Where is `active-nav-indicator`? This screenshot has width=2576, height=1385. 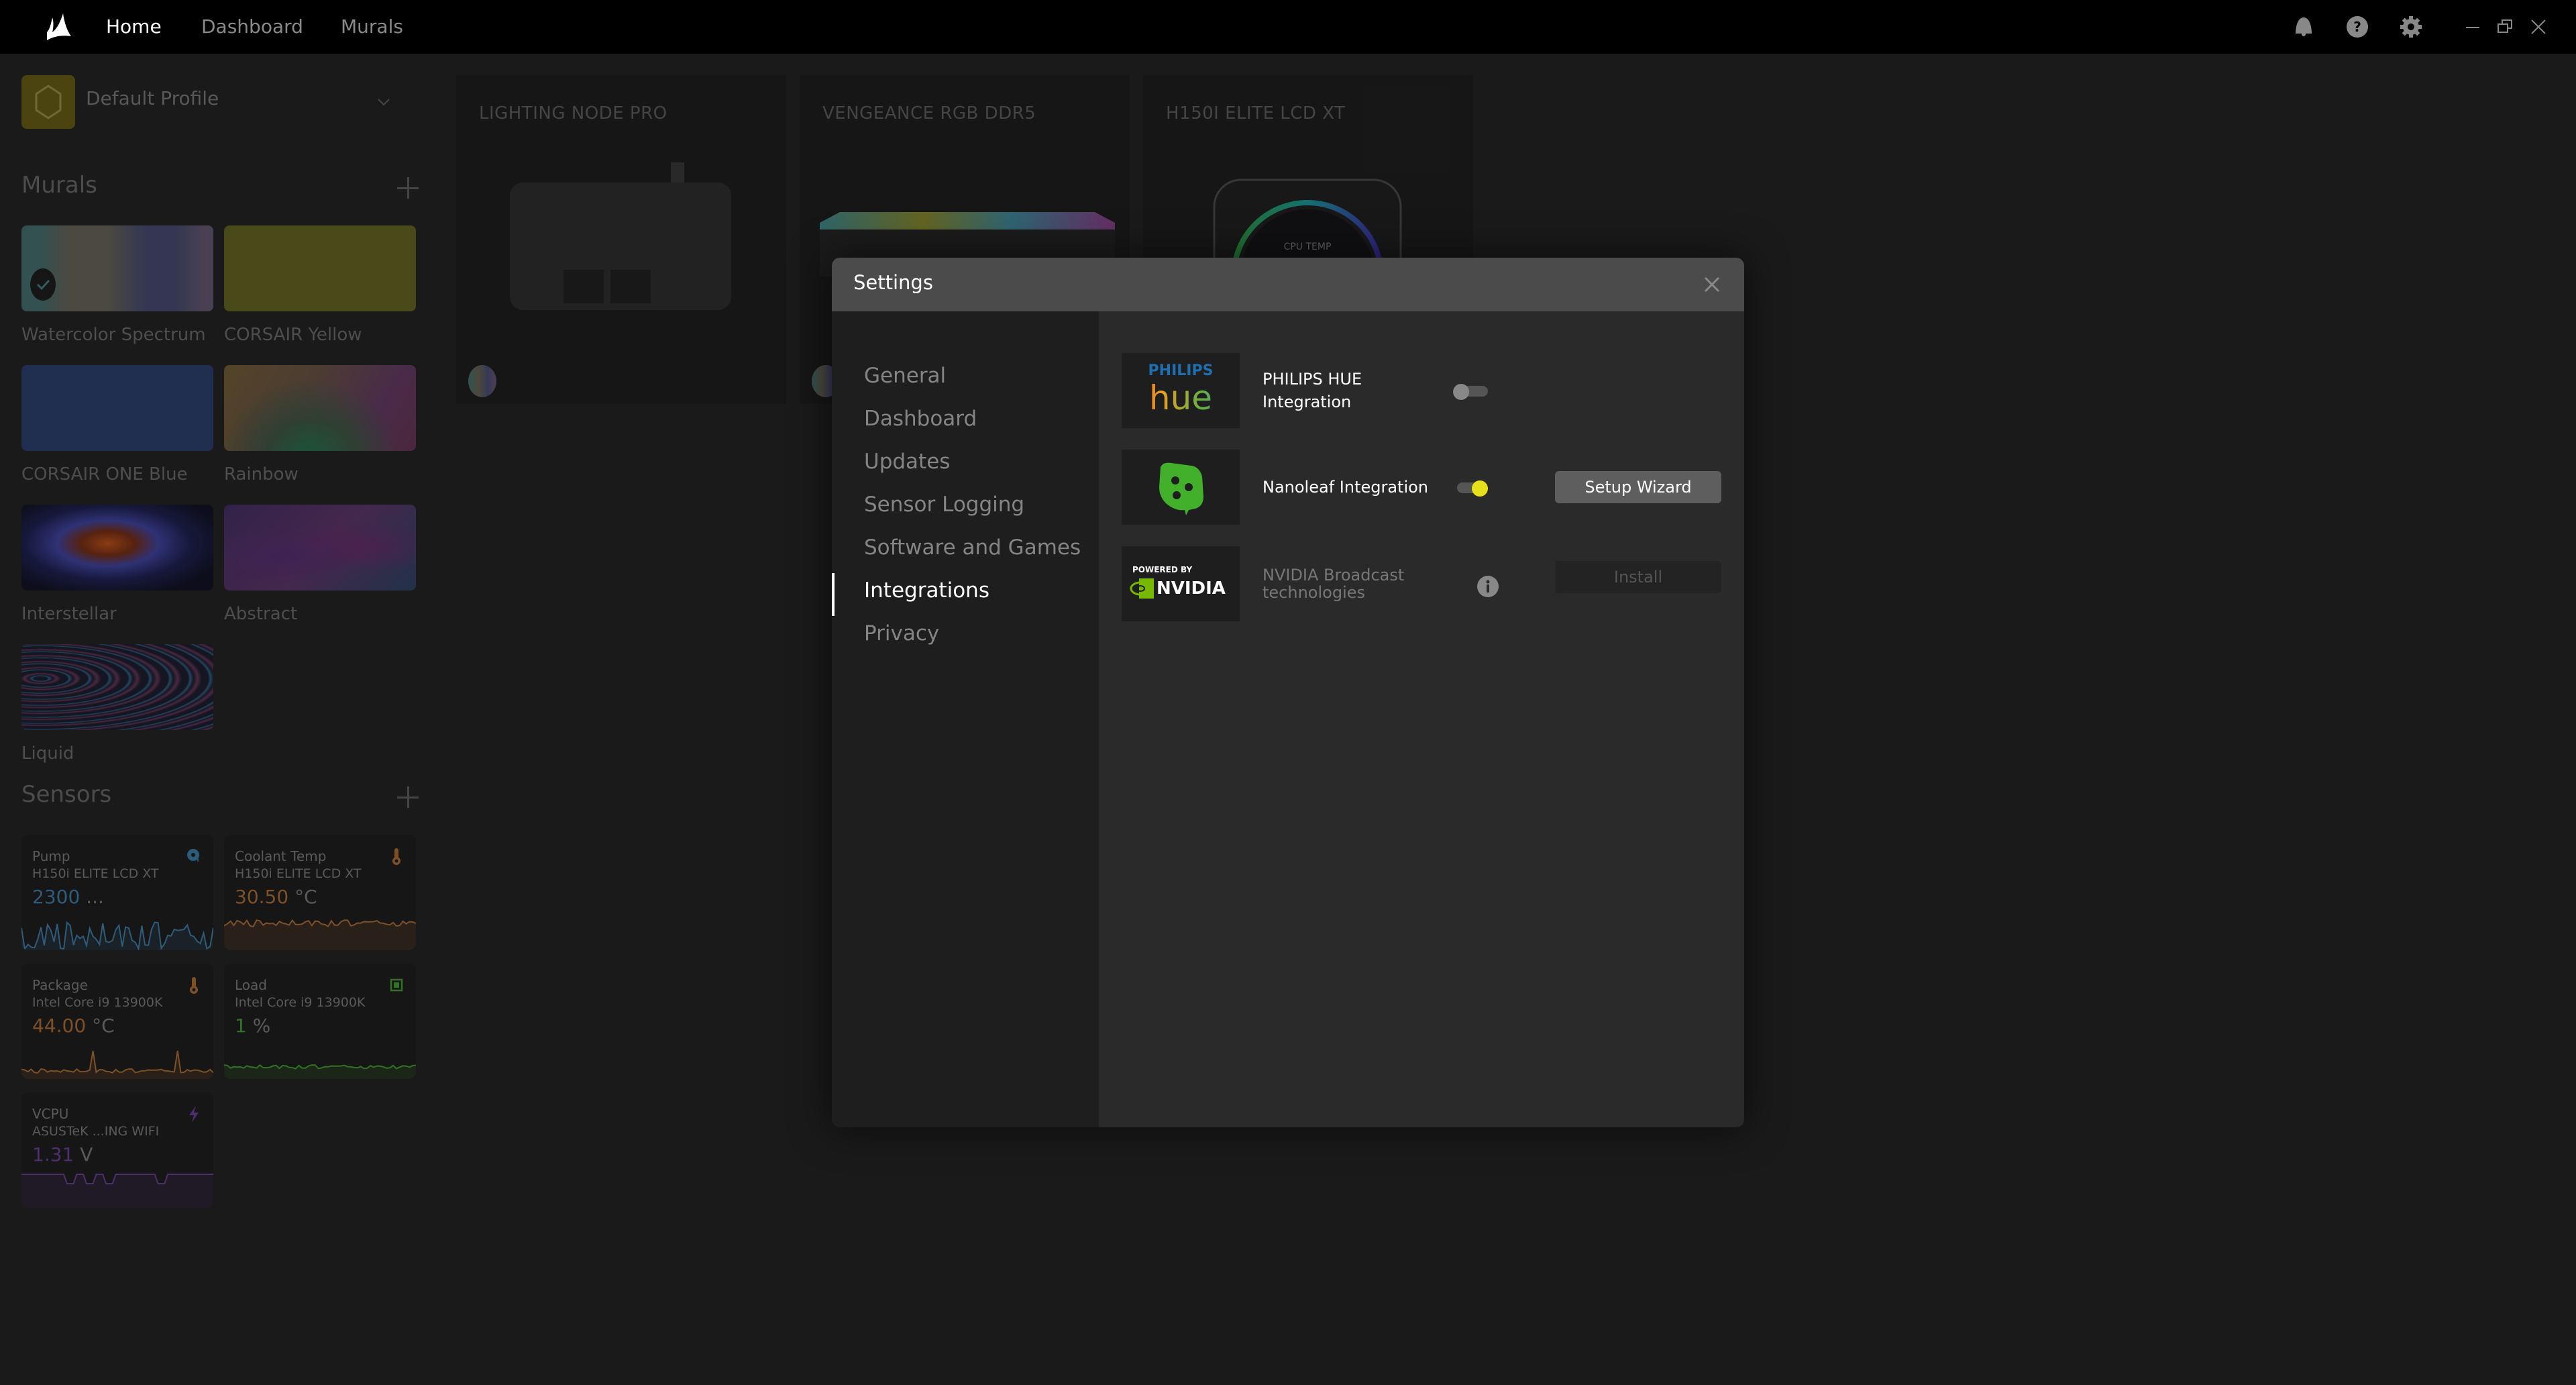 active-nav-indicator is located at coordinates (833, 594).